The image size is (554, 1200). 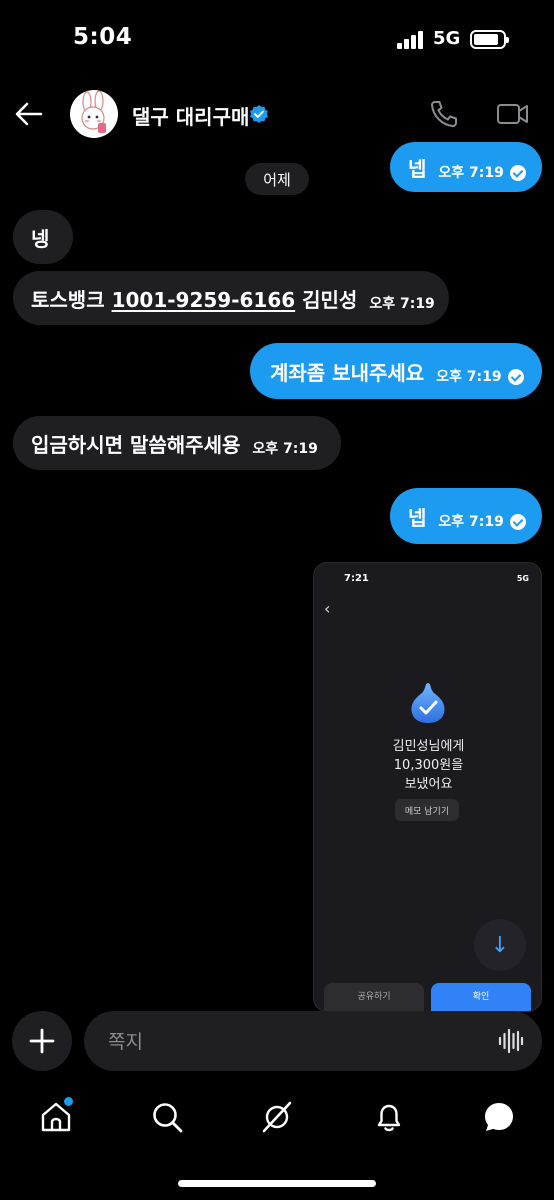 I want to click on money-pouch-icon, so click(x=428, y=703).